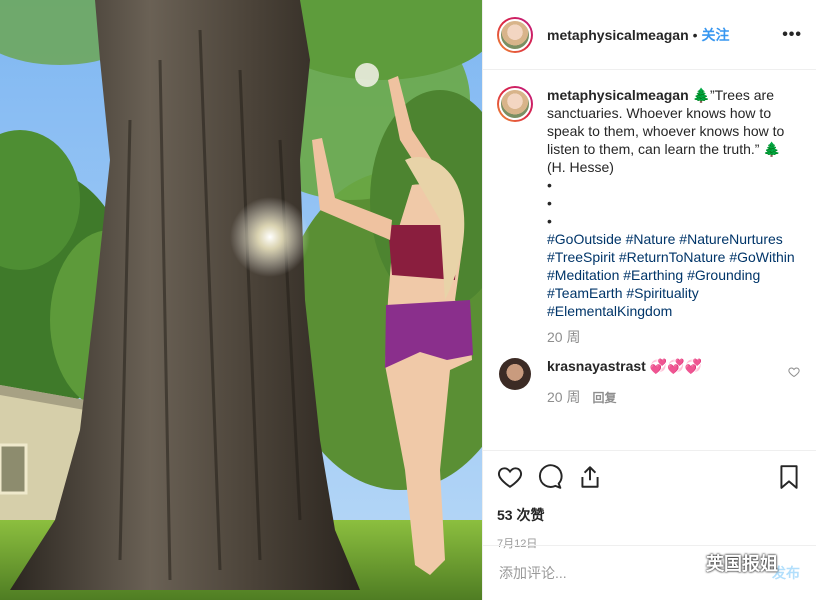  Describe the element at coordinates (510, 477) in the screenshot. I see `heart-icon` at that location.